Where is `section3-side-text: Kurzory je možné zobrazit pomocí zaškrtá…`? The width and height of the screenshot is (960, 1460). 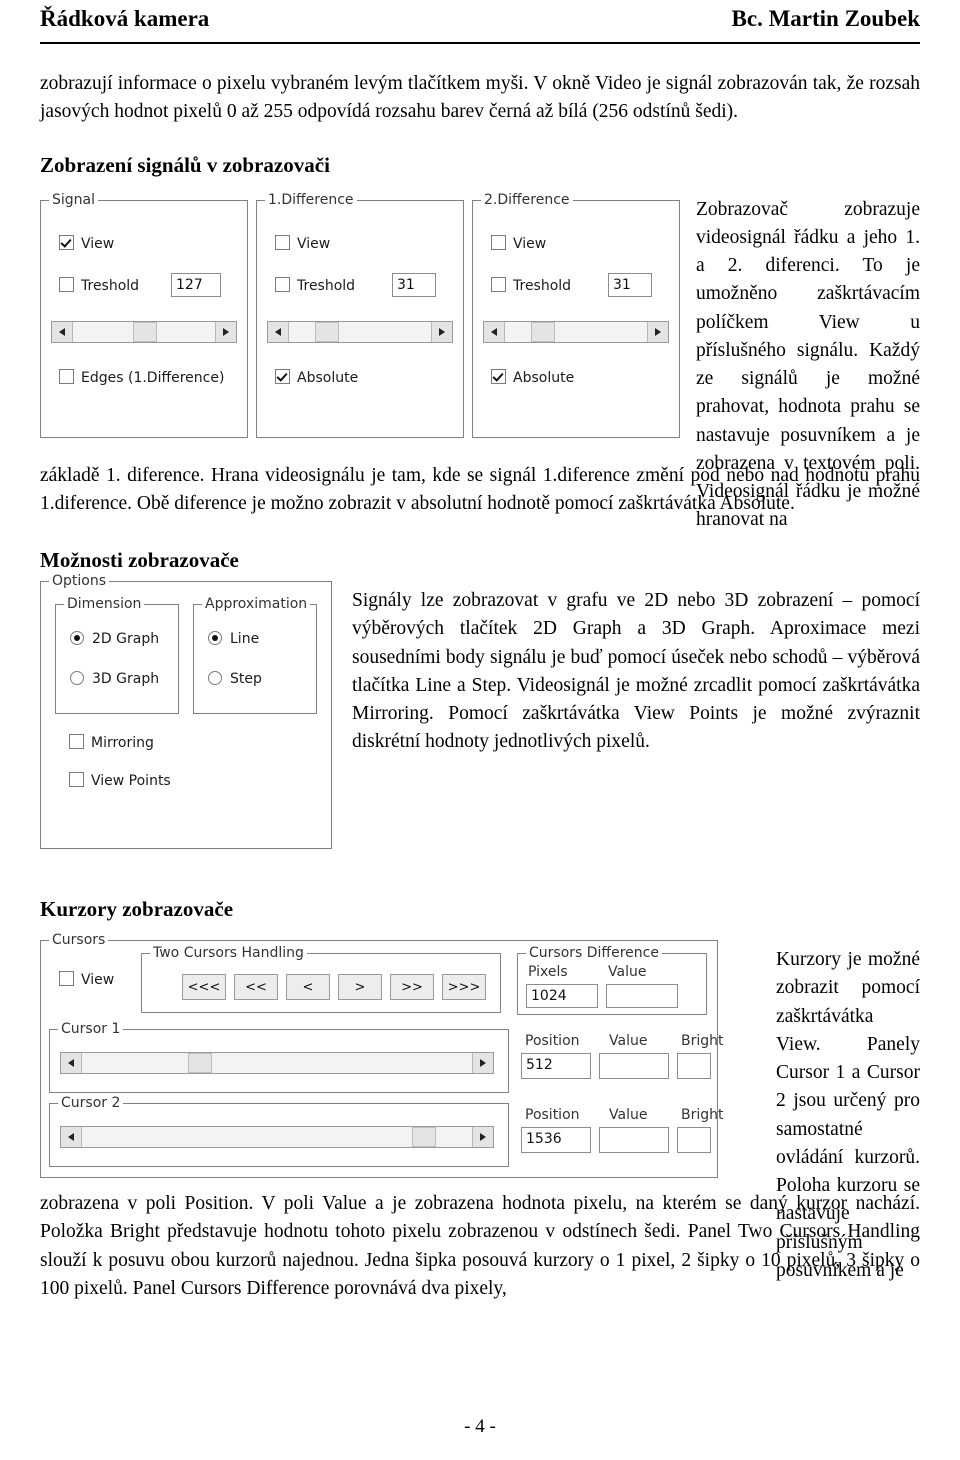
section3-side-text: Kurzory je možné zobrazit pomocí zaškrtá… is located at coordinates (848, 1115).